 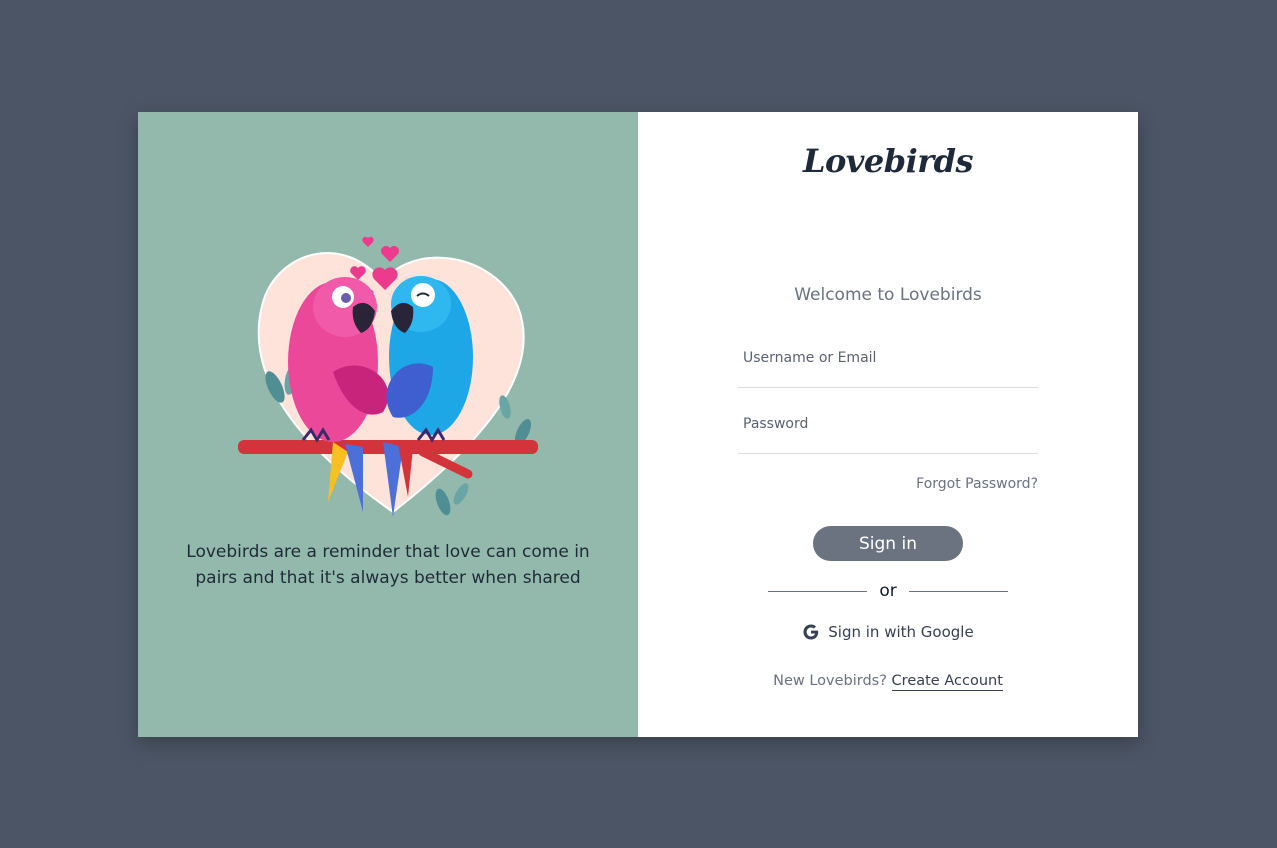 I want to click on google-g-icon, so click(x=811, y=632).